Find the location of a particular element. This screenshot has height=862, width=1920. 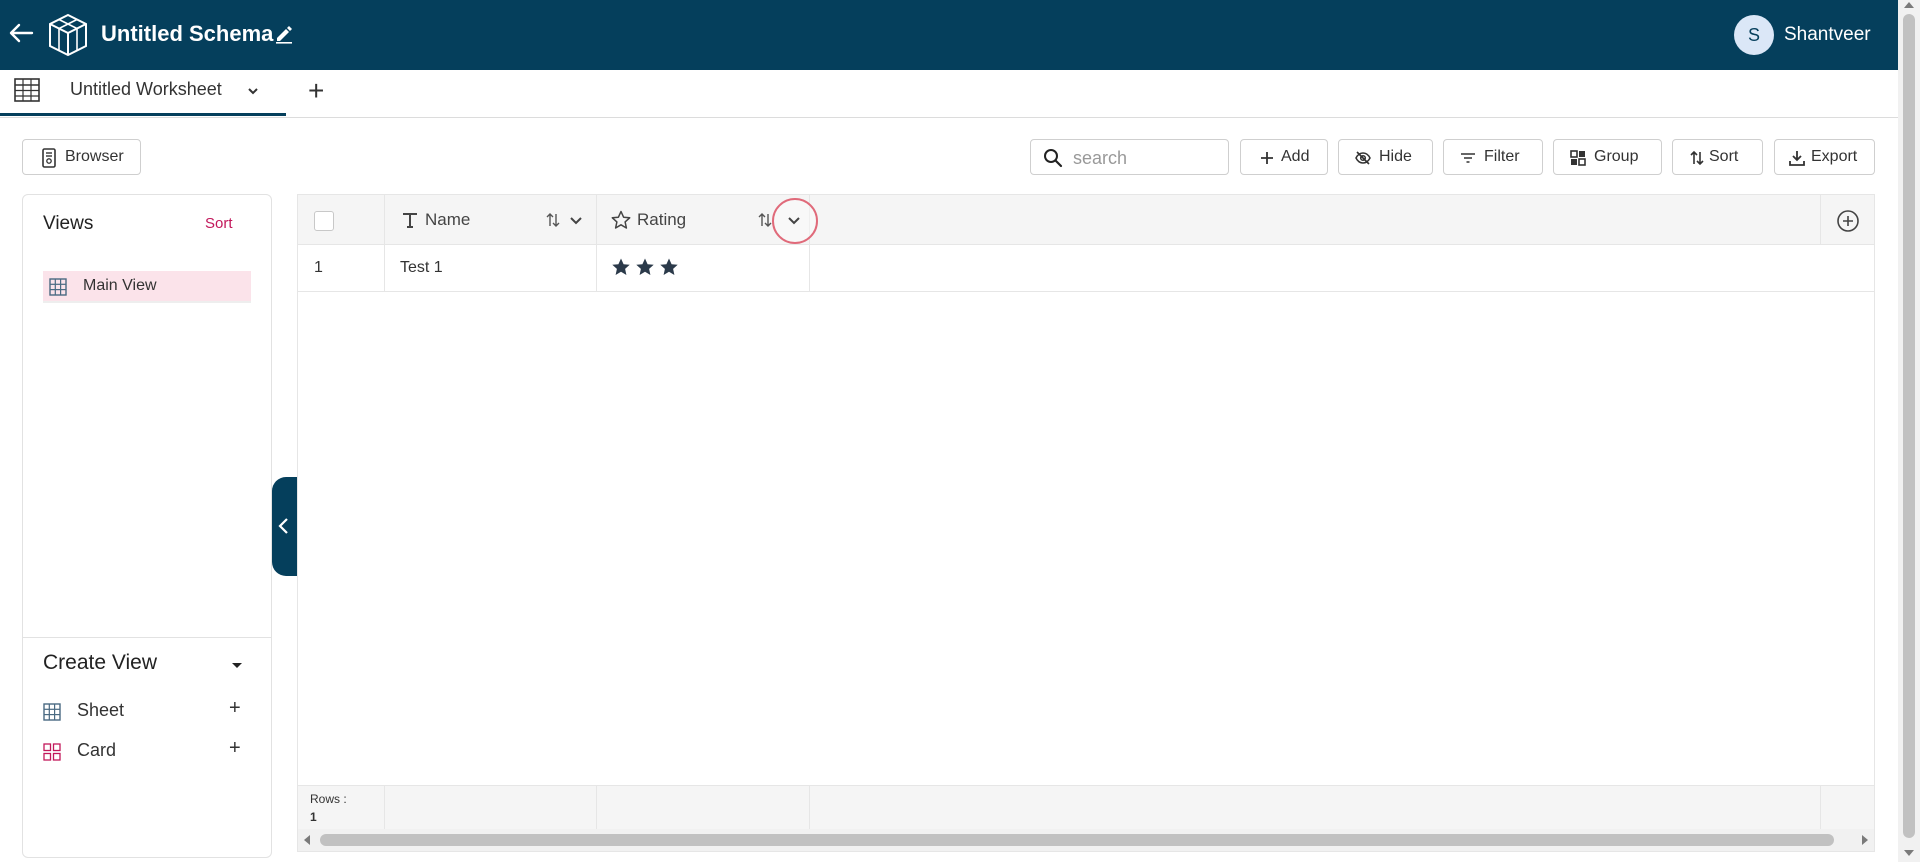

plus-circle-icon is located at coordinates (1848, 221).